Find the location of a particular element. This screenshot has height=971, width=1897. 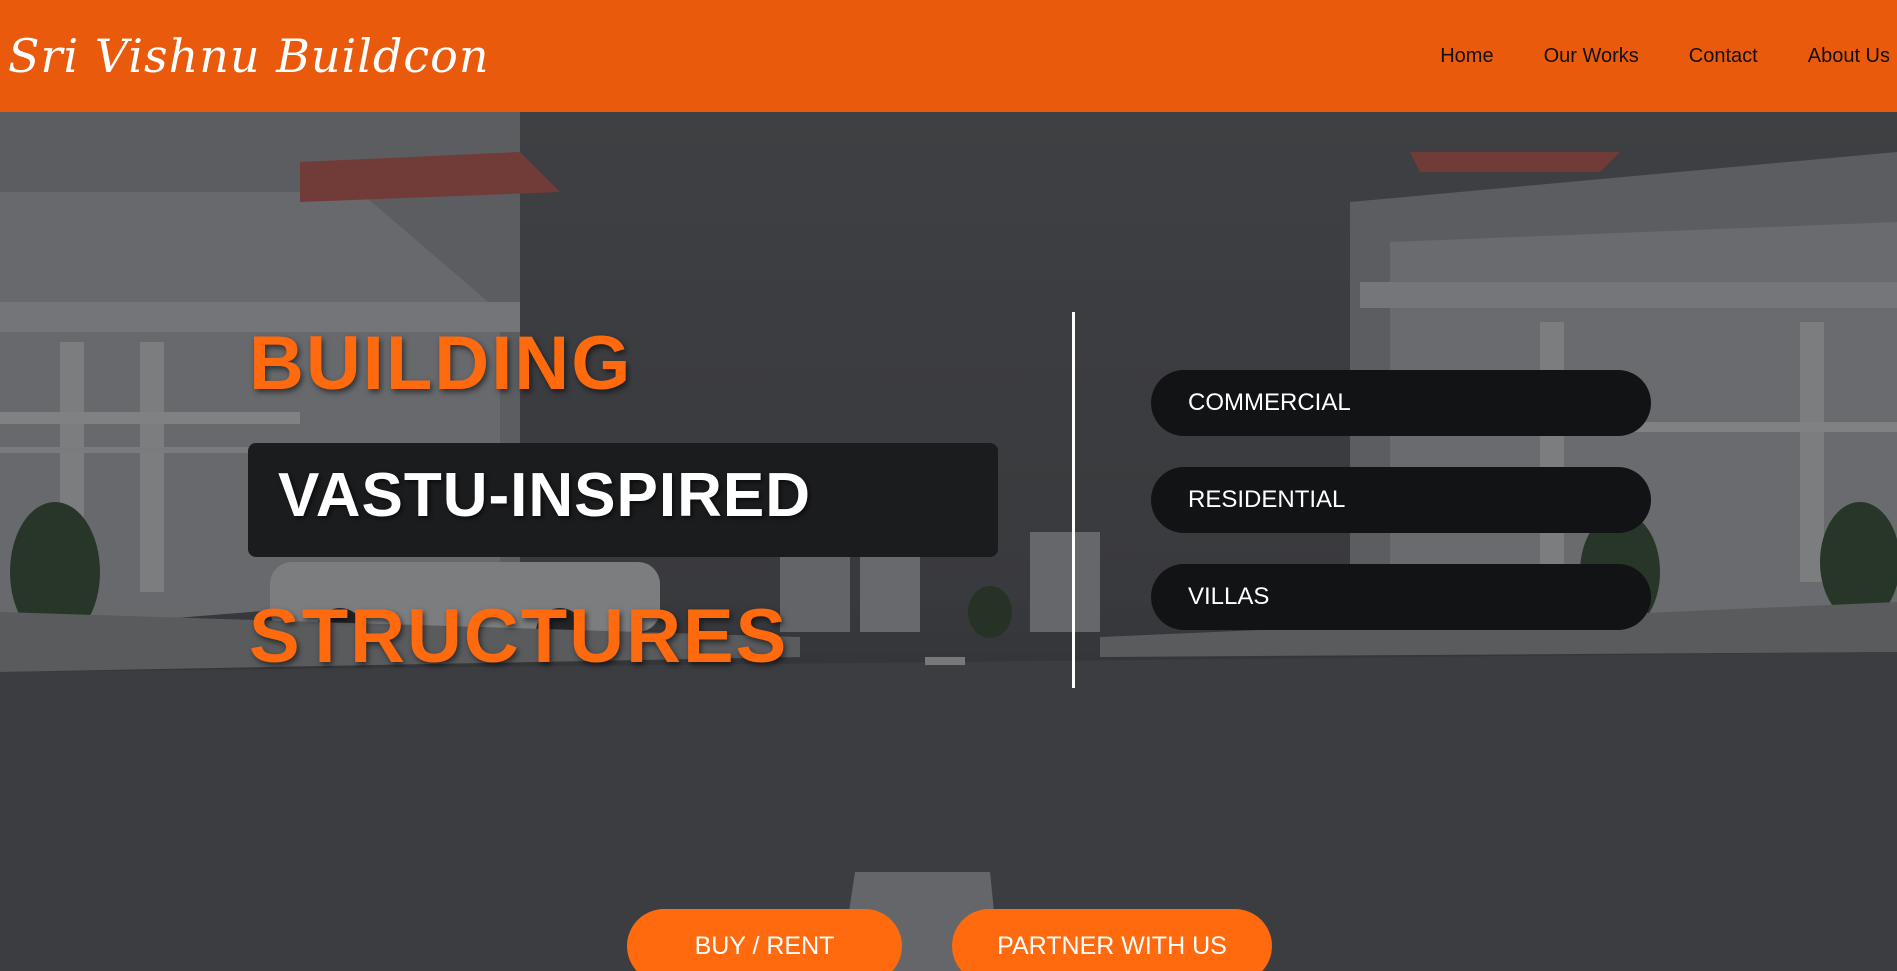

headline-structures: STRUCTURES is located at coordinates (519, 636).